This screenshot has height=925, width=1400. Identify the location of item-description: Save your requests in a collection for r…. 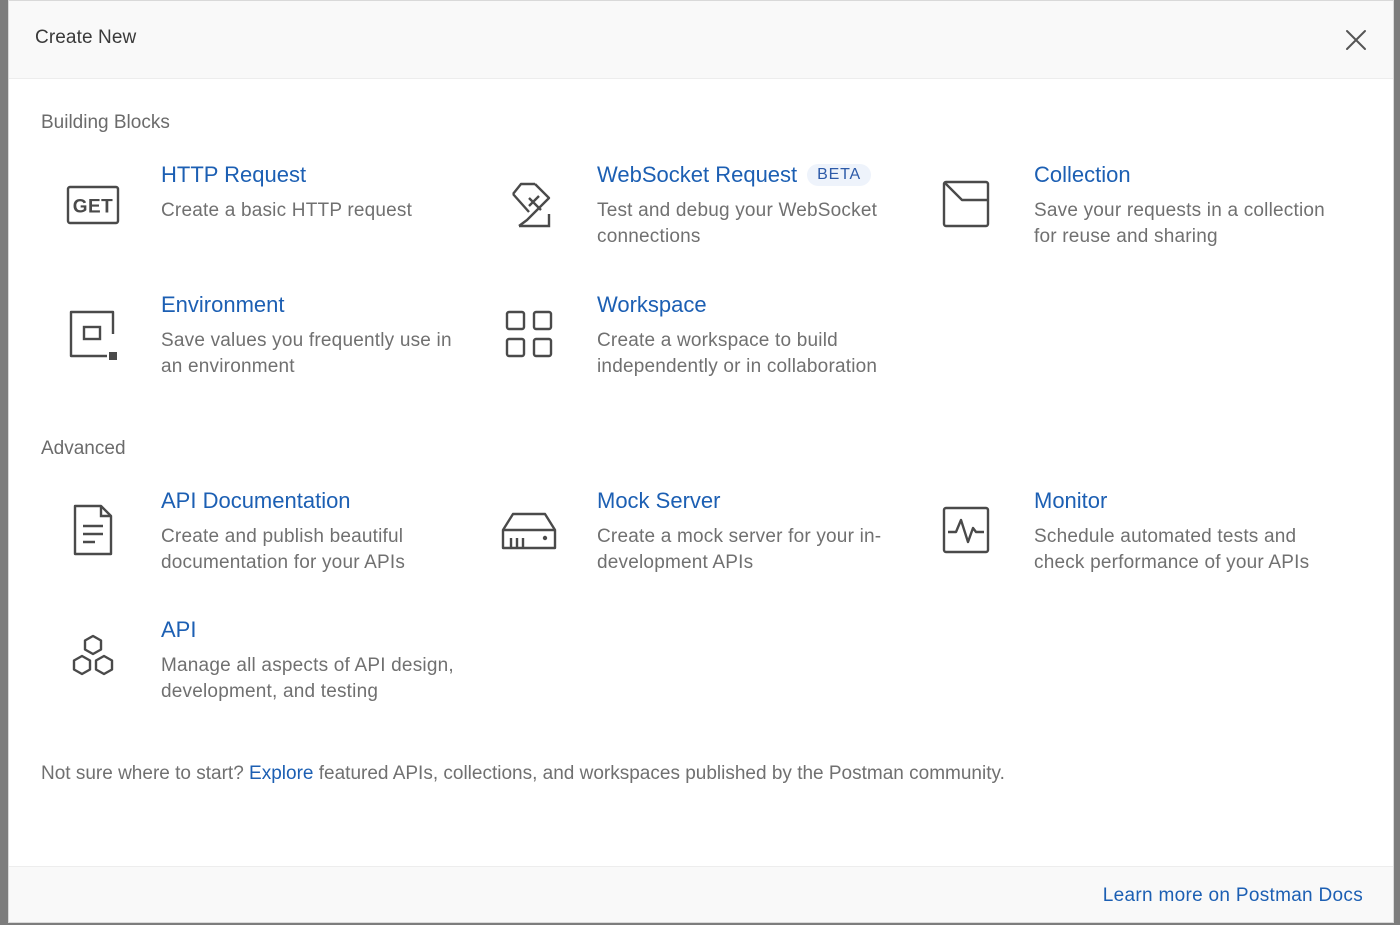
(1179, 223).